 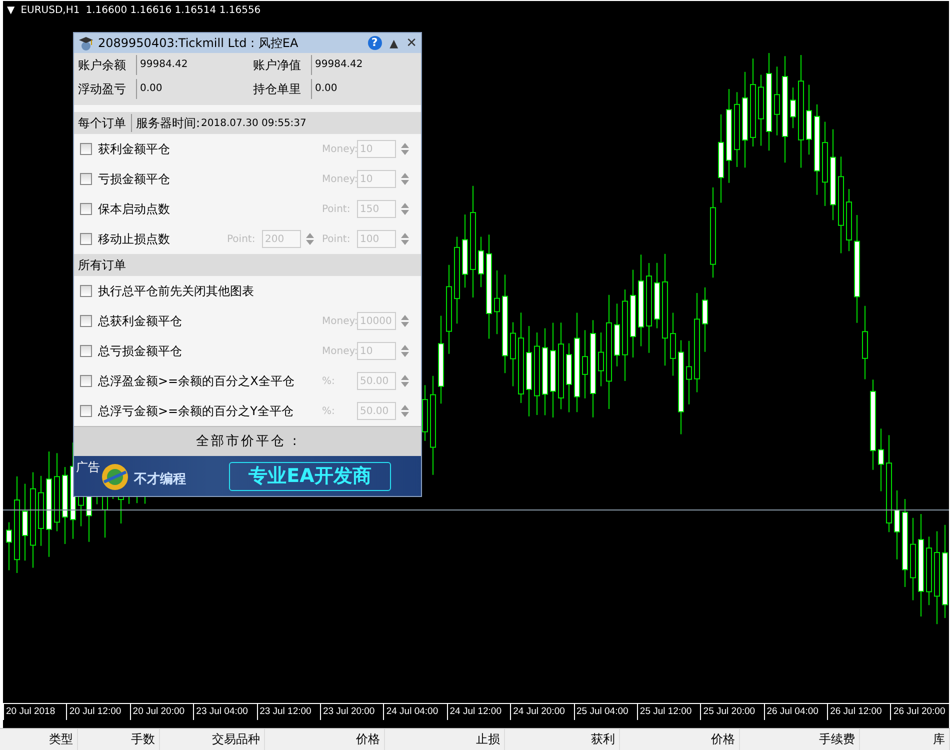 I want to click on close-all-button: 全部市价平仓 :, so click(x=247, y=441).